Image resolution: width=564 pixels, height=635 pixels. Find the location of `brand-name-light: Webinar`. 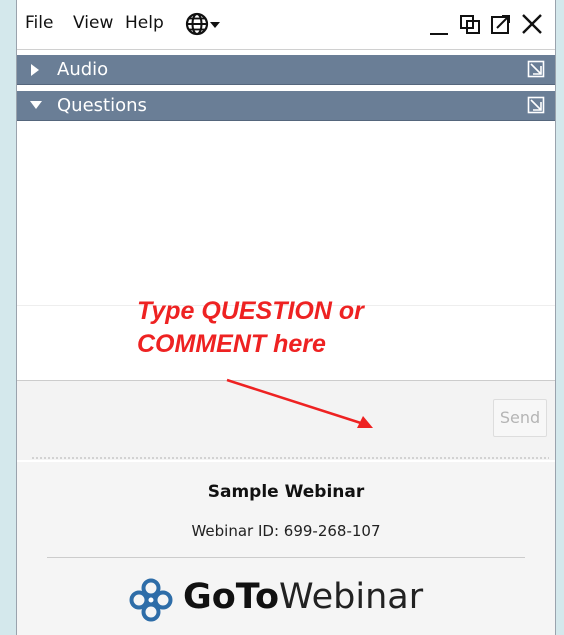

brand-name-light: Webinar is located at coordinates (351, 597).